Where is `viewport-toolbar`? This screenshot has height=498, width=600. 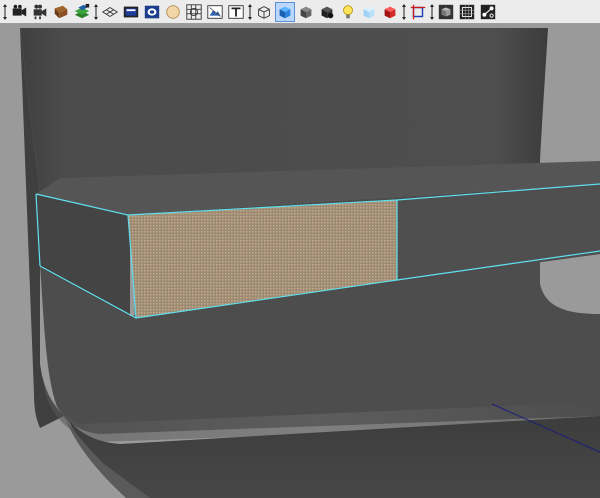
viewport-toolbar is located at coordinates (300, 12).